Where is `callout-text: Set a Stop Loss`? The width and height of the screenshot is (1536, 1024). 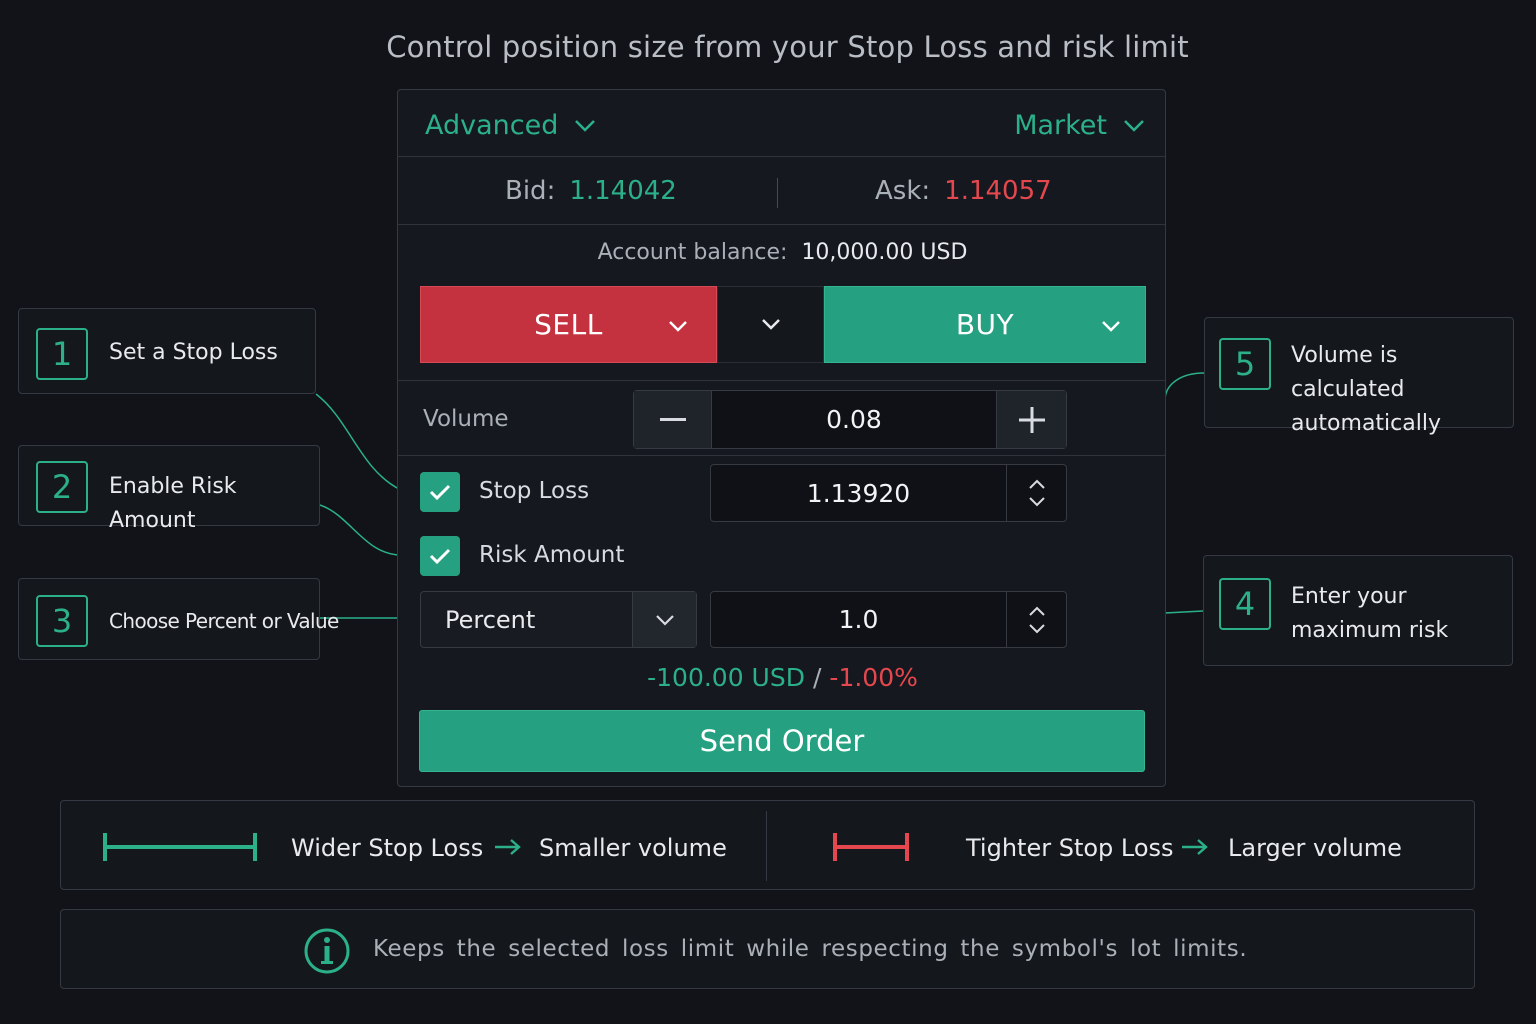 callout-text: Set a Stop Loss is located at coordinates (193, 352).